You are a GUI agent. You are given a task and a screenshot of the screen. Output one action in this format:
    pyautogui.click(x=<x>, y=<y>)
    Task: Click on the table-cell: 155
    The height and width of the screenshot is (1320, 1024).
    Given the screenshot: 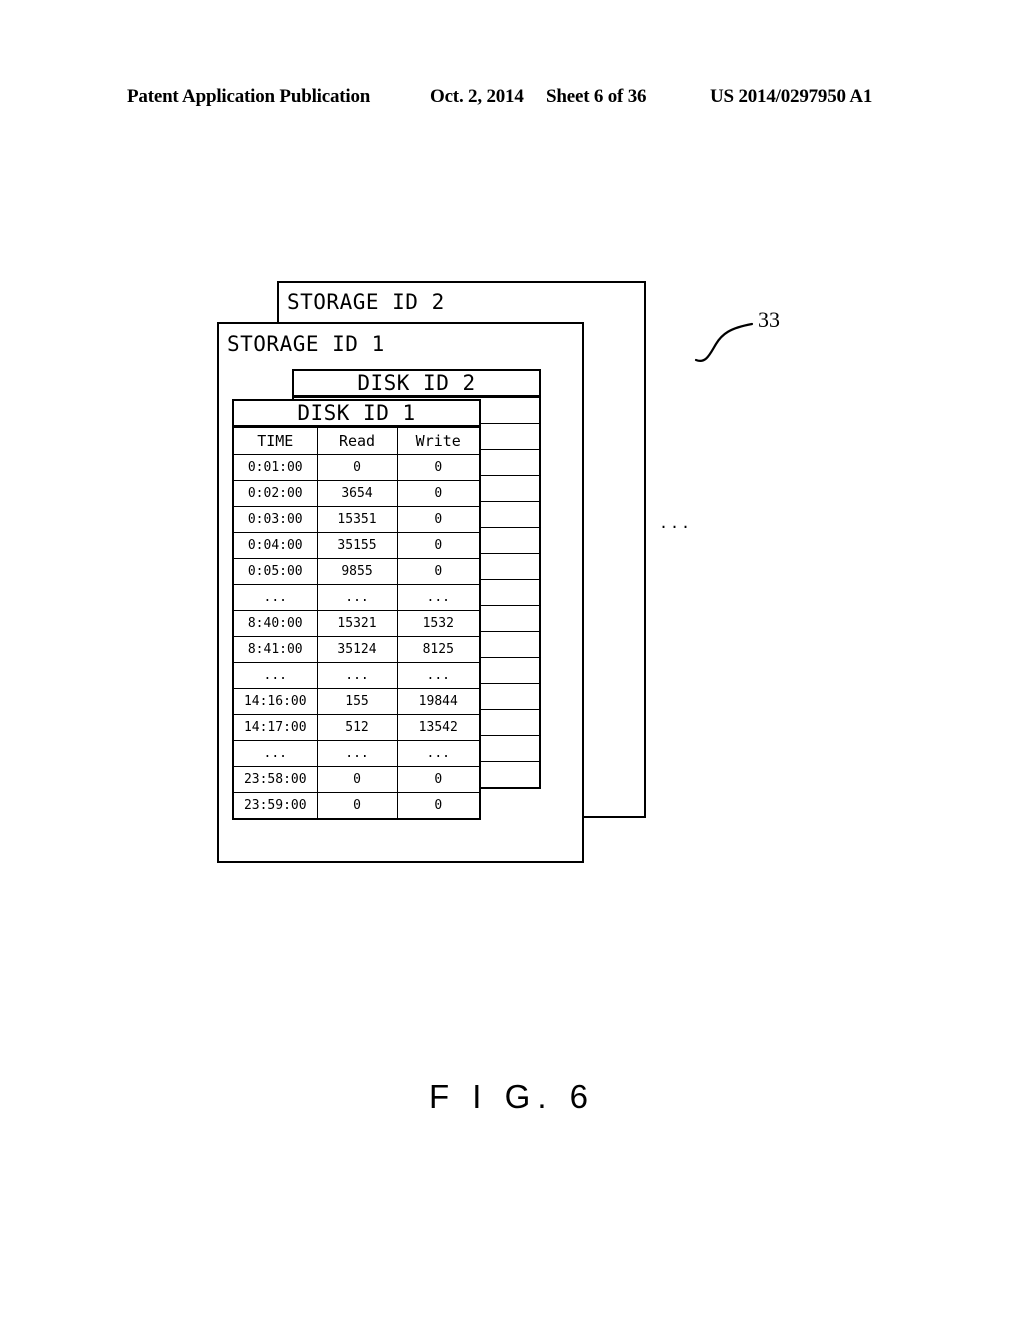 What is the action you would take?
    pyautogui.click(x=357, y=701)
    